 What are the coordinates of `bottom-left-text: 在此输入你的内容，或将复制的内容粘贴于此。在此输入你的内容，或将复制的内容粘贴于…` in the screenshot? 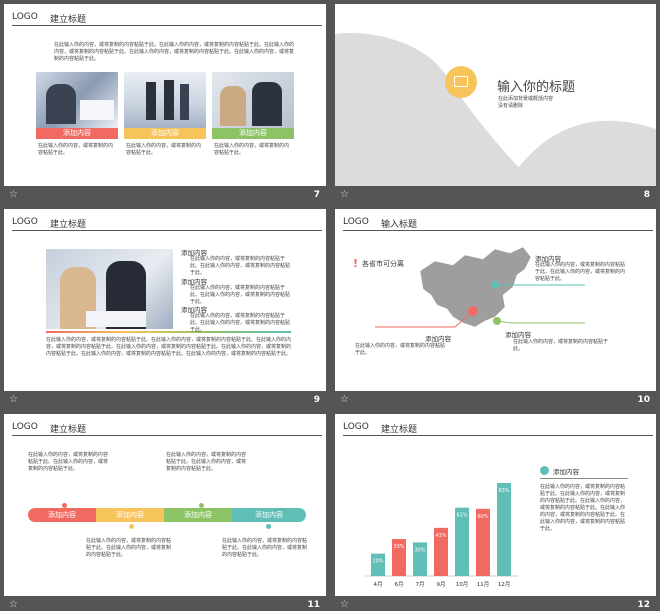 It's located at (129, 548).